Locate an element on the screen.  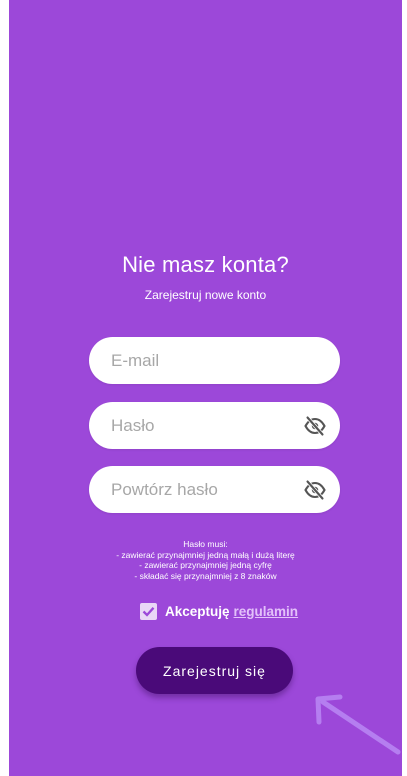
arrow-icon is located at coordinates (358, 724).